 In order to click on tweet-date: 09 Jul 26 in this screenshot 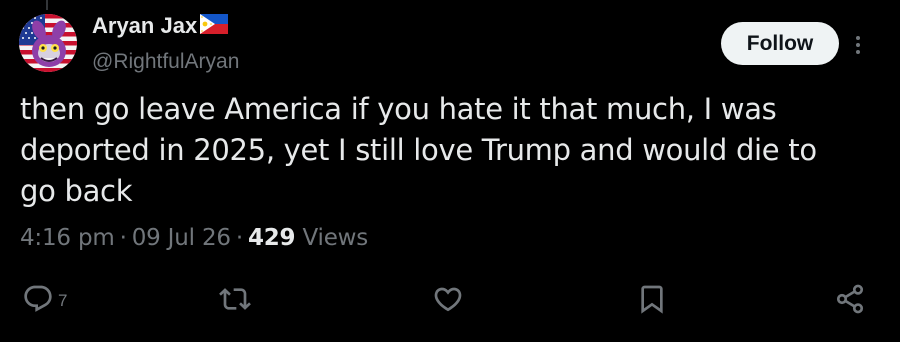, I will do `click(181, 238)`.